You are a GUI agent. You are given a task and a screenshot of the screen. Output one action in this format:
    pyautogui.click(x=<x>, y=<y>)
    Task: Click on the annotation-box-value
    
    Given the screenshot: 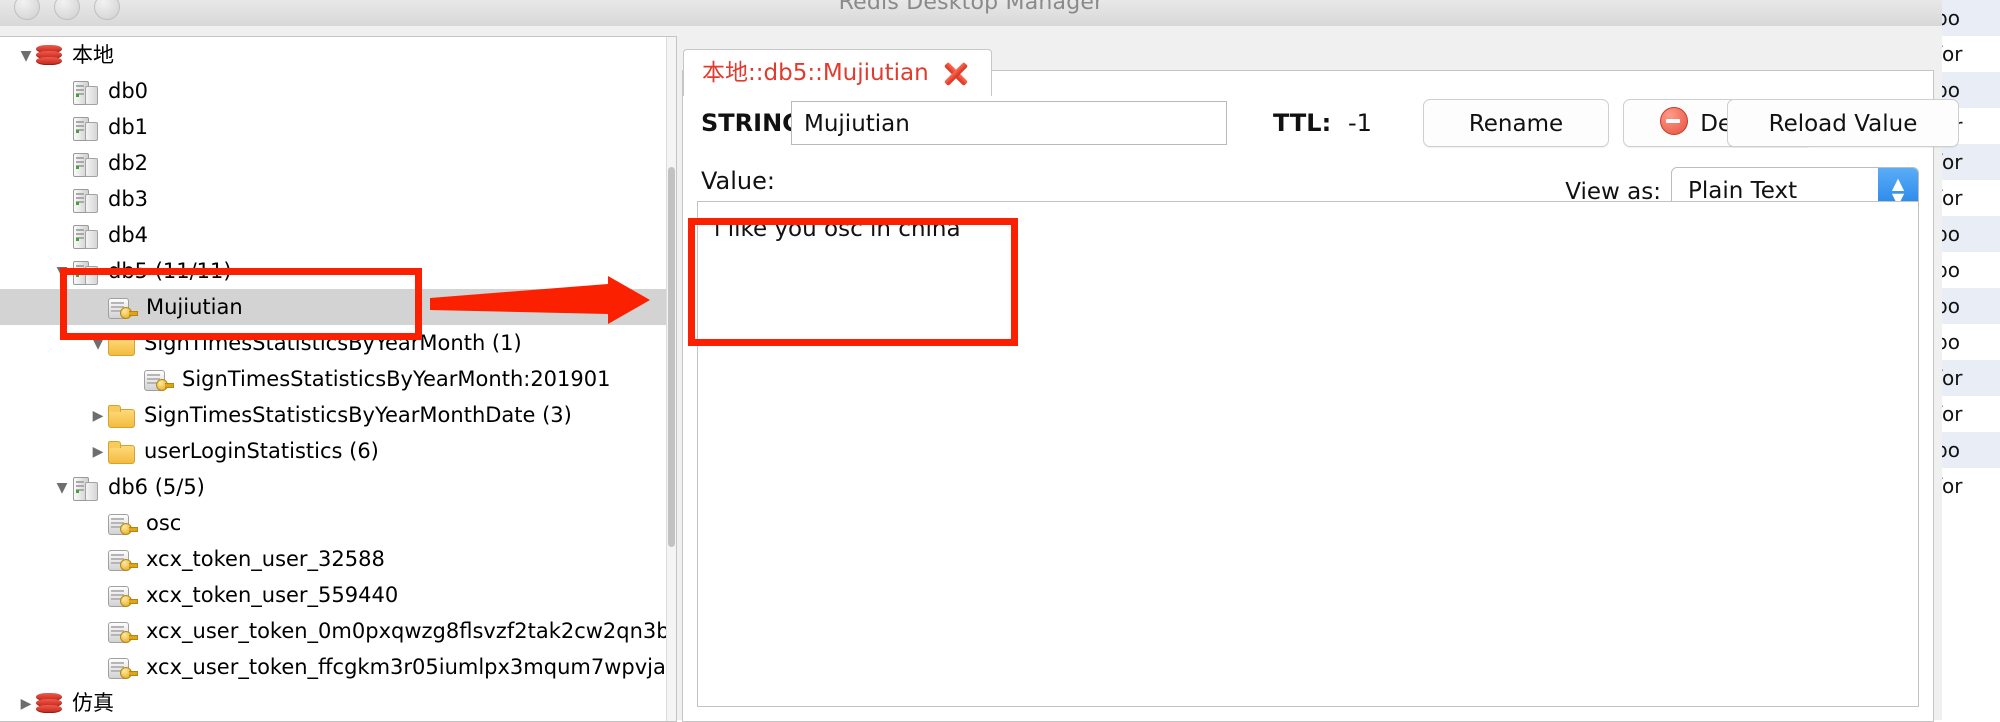 What is the action you would take?
    pyautogui.click(x=853, y=282)
    